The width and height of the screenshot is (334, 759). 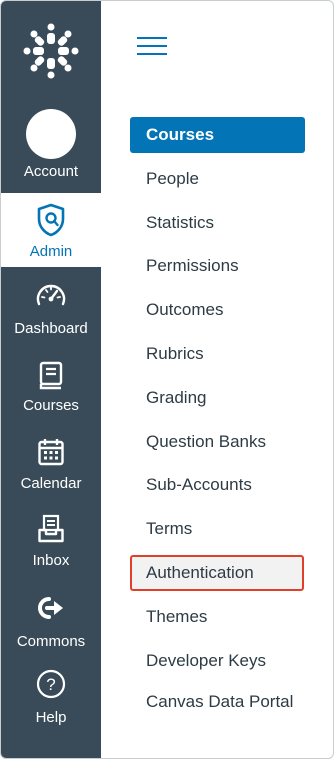 What do you see at coordinates (220, 485) in the screenshot?
I see `sub-nav-sub-accounts: Sub-Accounts` at bounding box center [220, 485].